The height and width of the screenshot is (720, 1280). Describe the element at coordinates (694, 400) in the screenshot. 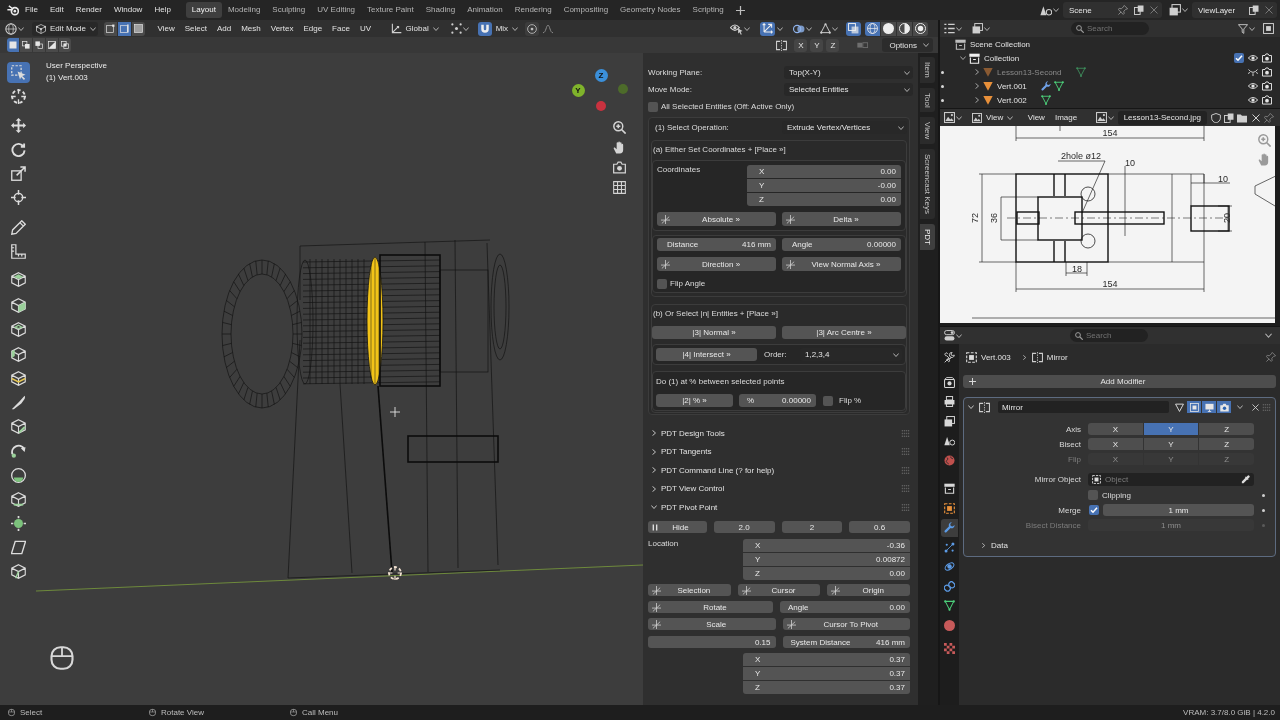

I see `percent-button: |2| % »` at that location.